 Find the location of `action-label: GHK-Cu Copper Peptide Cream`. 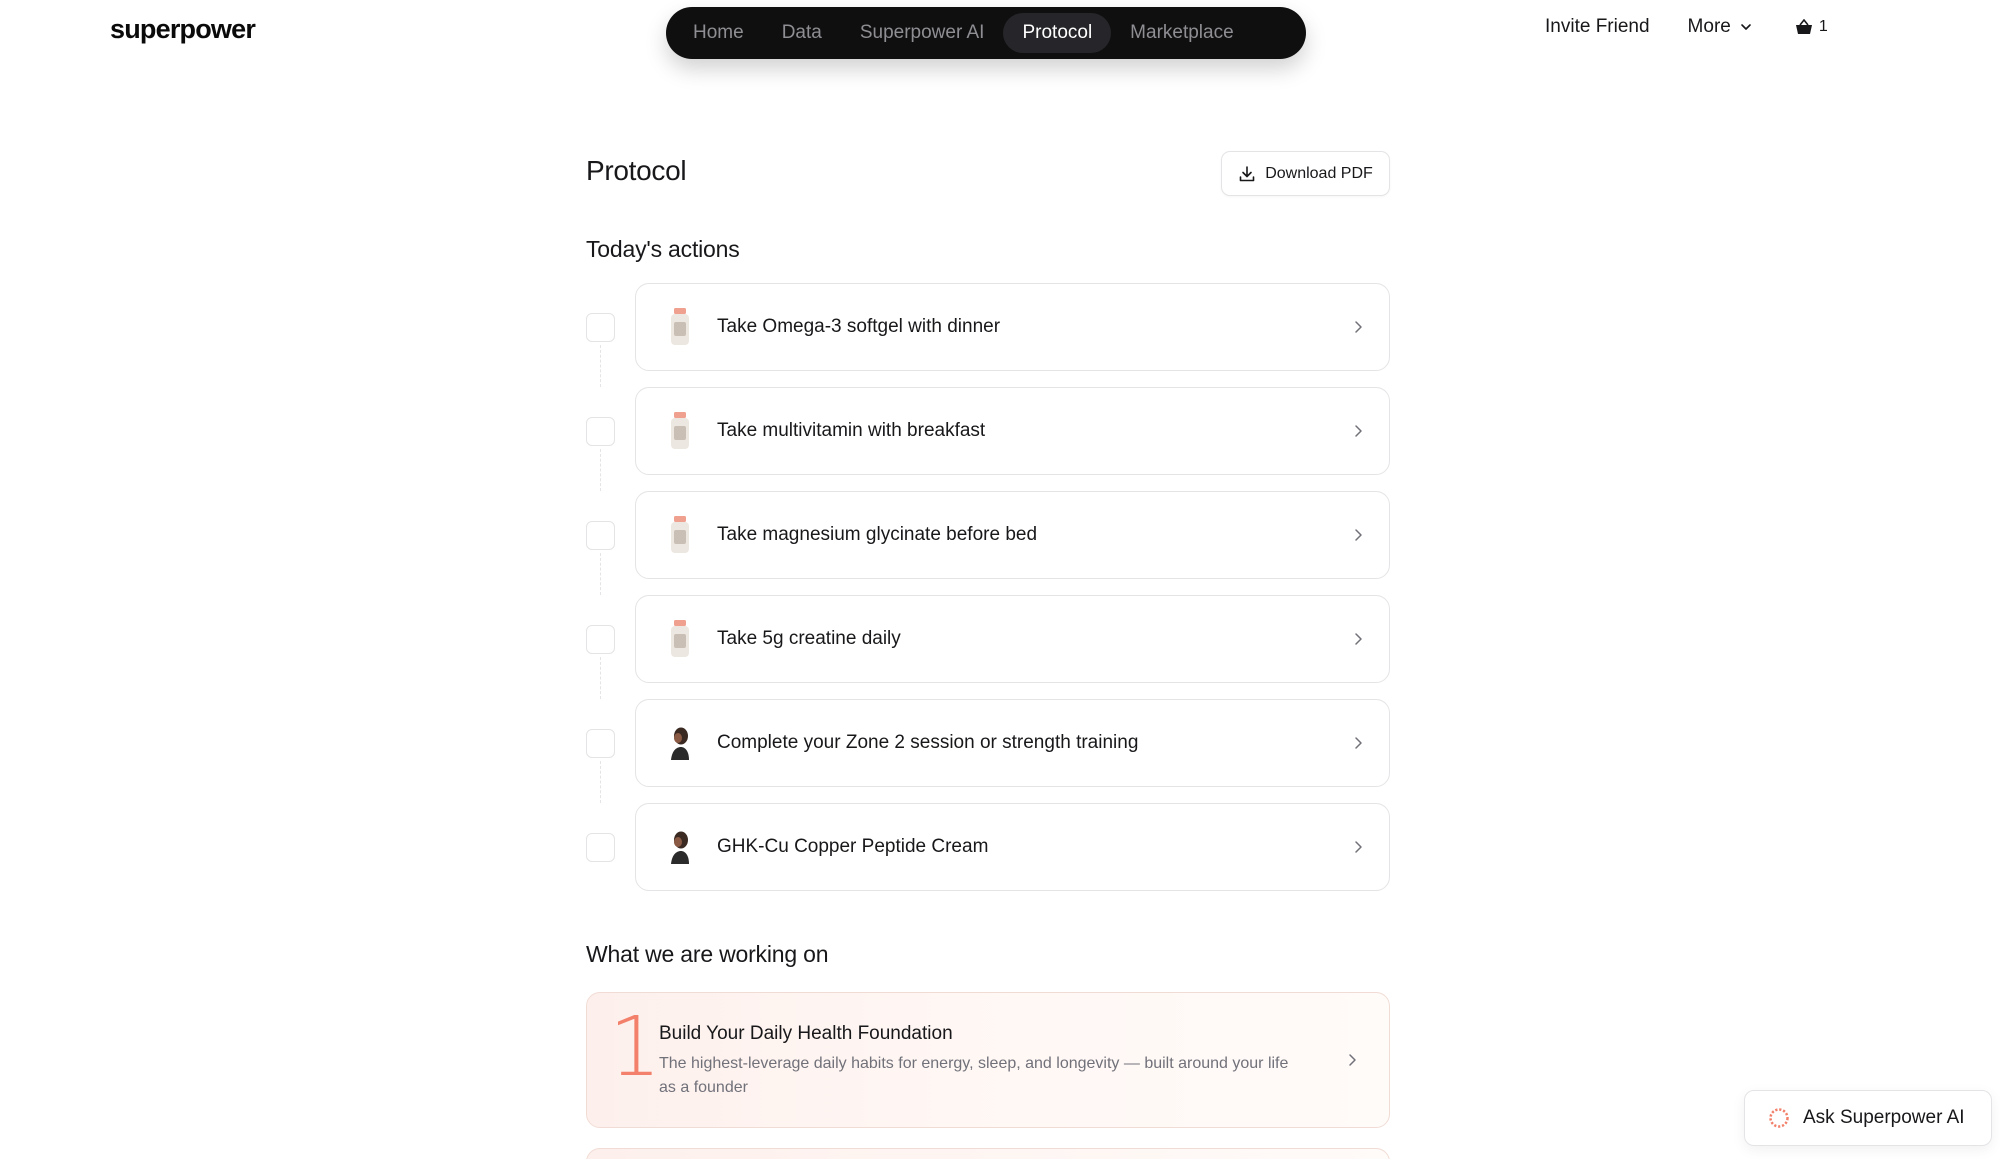

action-label: GHK-Cu Copper Peptide Cream is located at coordinates (853, 846).